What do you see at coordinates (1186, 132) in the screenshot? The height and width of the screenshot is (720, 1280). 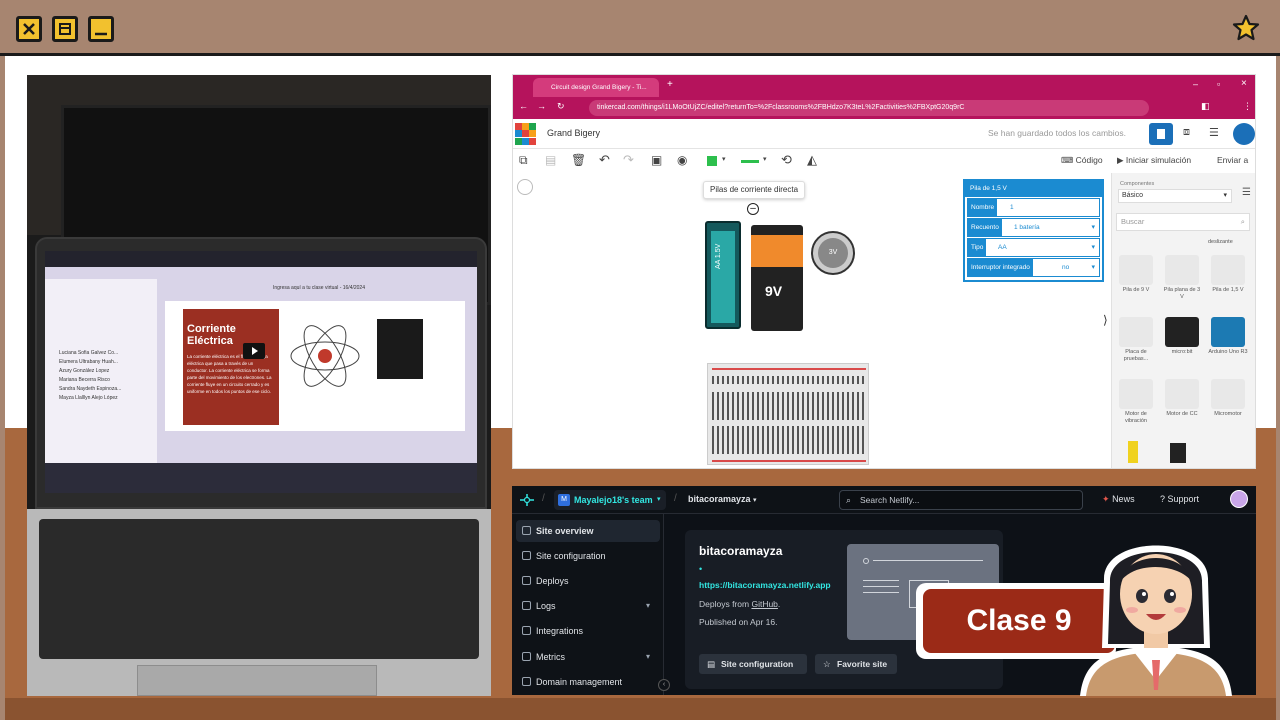 I see `component-view-icon: ⧈` at bounding box center [1186, 132].